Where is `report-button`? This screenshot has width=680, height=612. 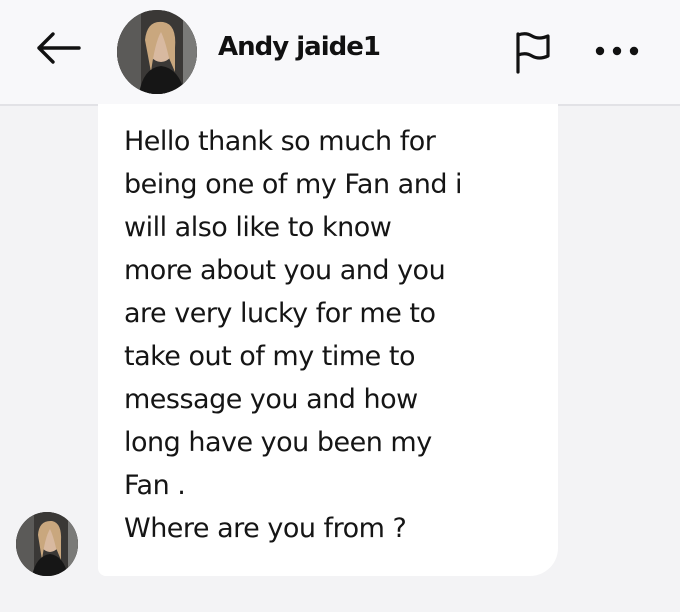 report-button is located at coordinates (532, 52).